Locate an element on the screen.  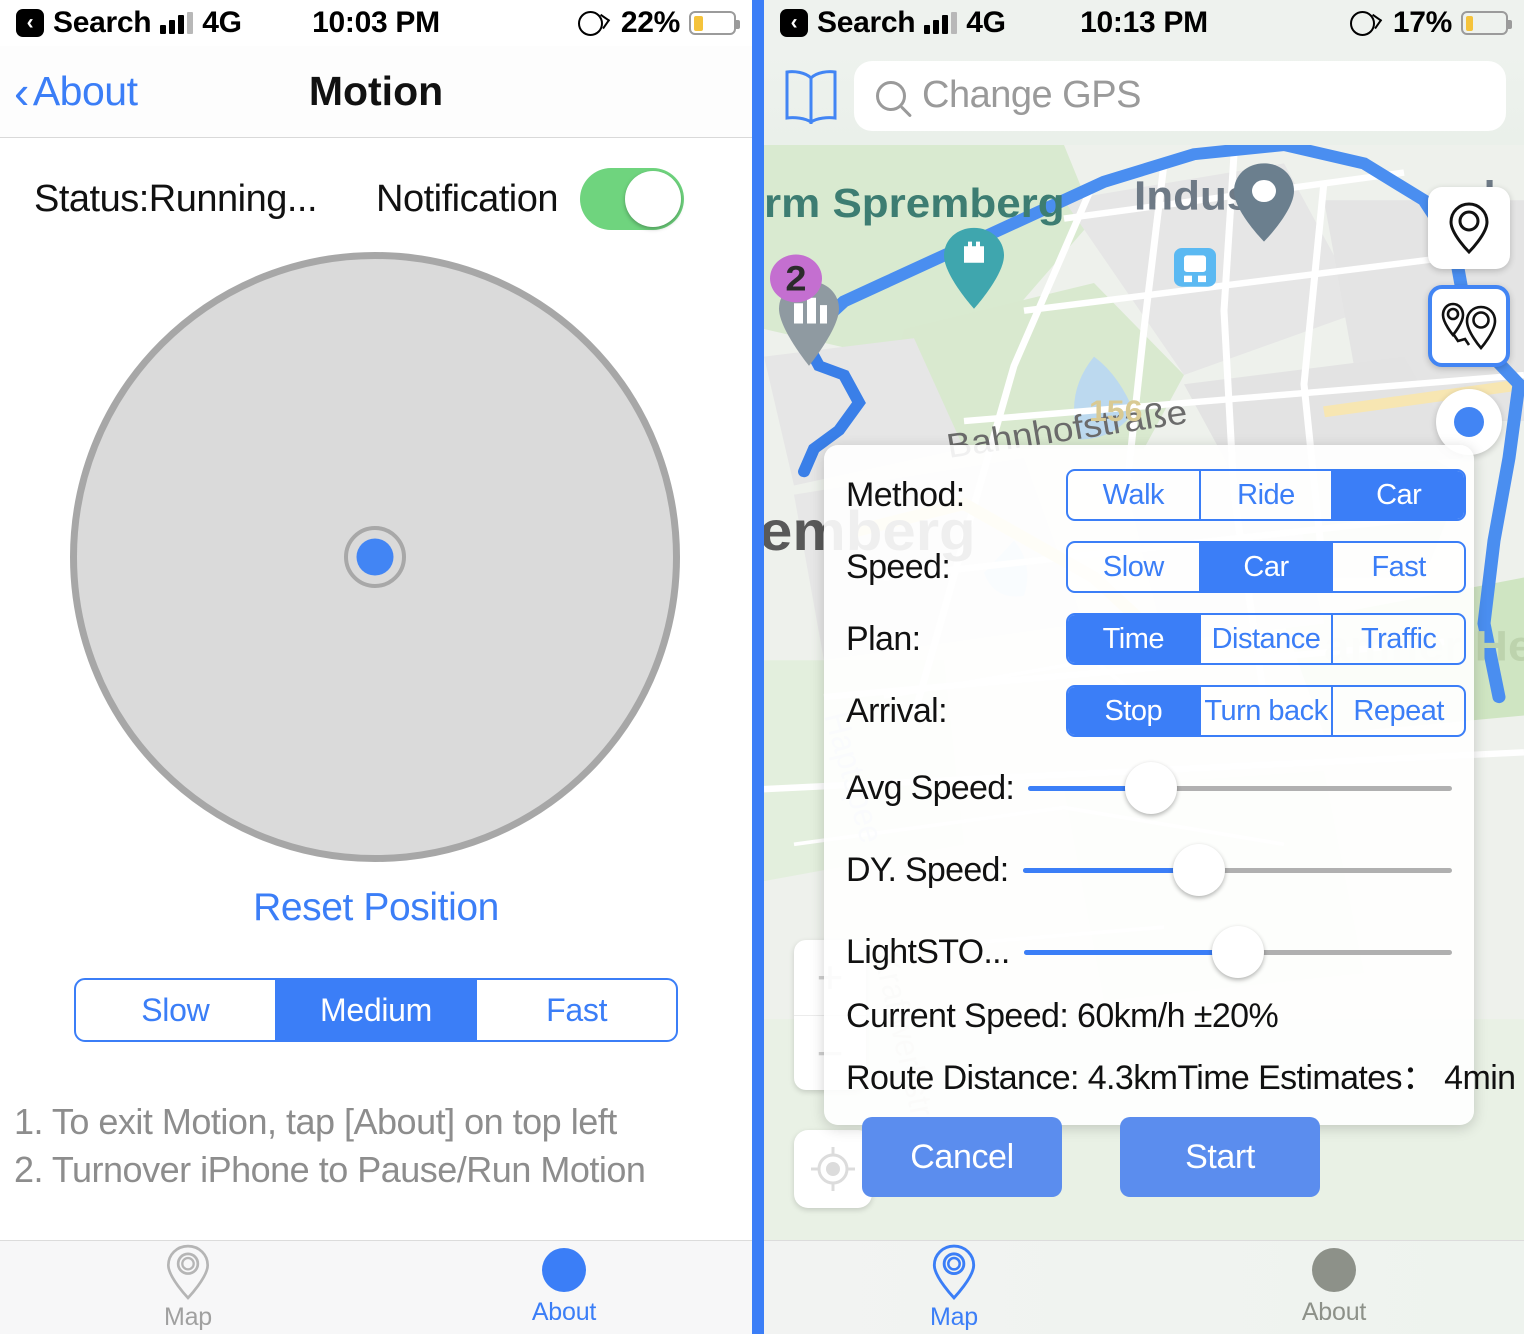
tab-map: Map is located at coordinates (188, 1287).